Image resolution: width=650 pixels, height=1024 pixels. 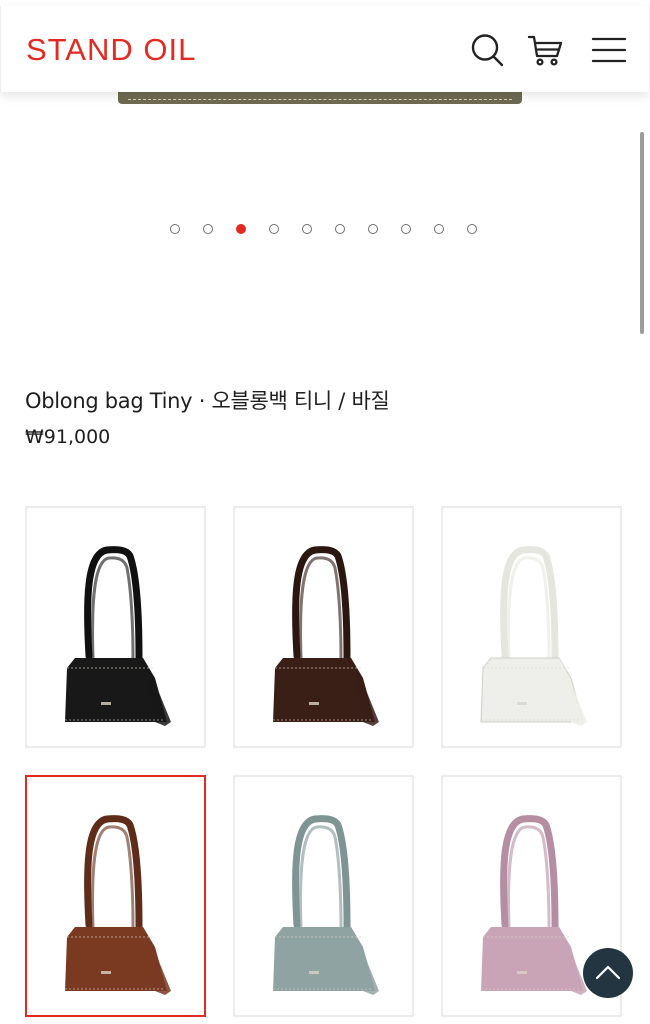 What do you see at coordinates (487, 50) in the screenshot?
I see `search-icon` at bounding box center [487, 50].